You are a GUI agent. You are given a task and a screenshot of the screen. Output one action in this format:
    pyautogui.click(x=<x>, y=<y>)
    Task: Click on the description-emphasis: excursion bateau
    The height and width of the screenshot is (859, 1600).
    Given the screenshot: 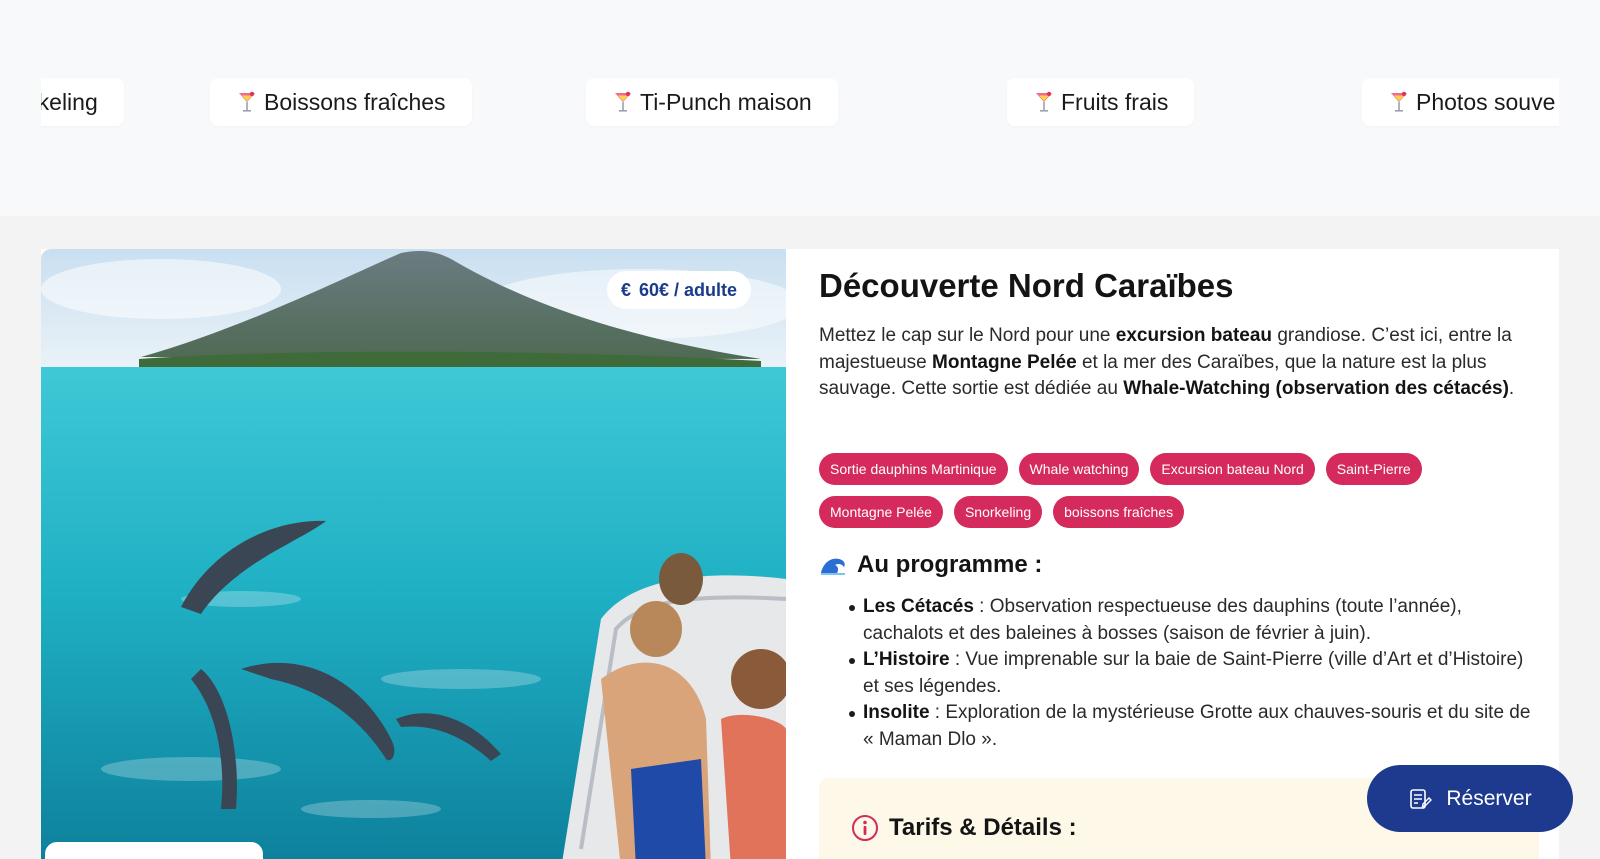 What is the action you would take?
    pyautogui.click(x=1194, y=335)
    